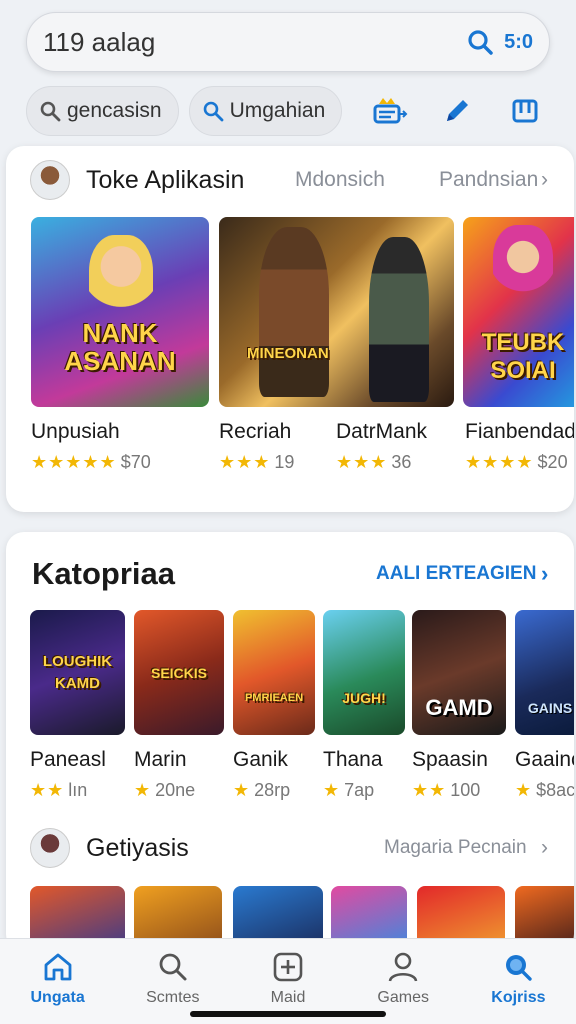  I want to click on categories-header: Katopriaa AALI ERTEAGIEN ›, so click(290, 574).